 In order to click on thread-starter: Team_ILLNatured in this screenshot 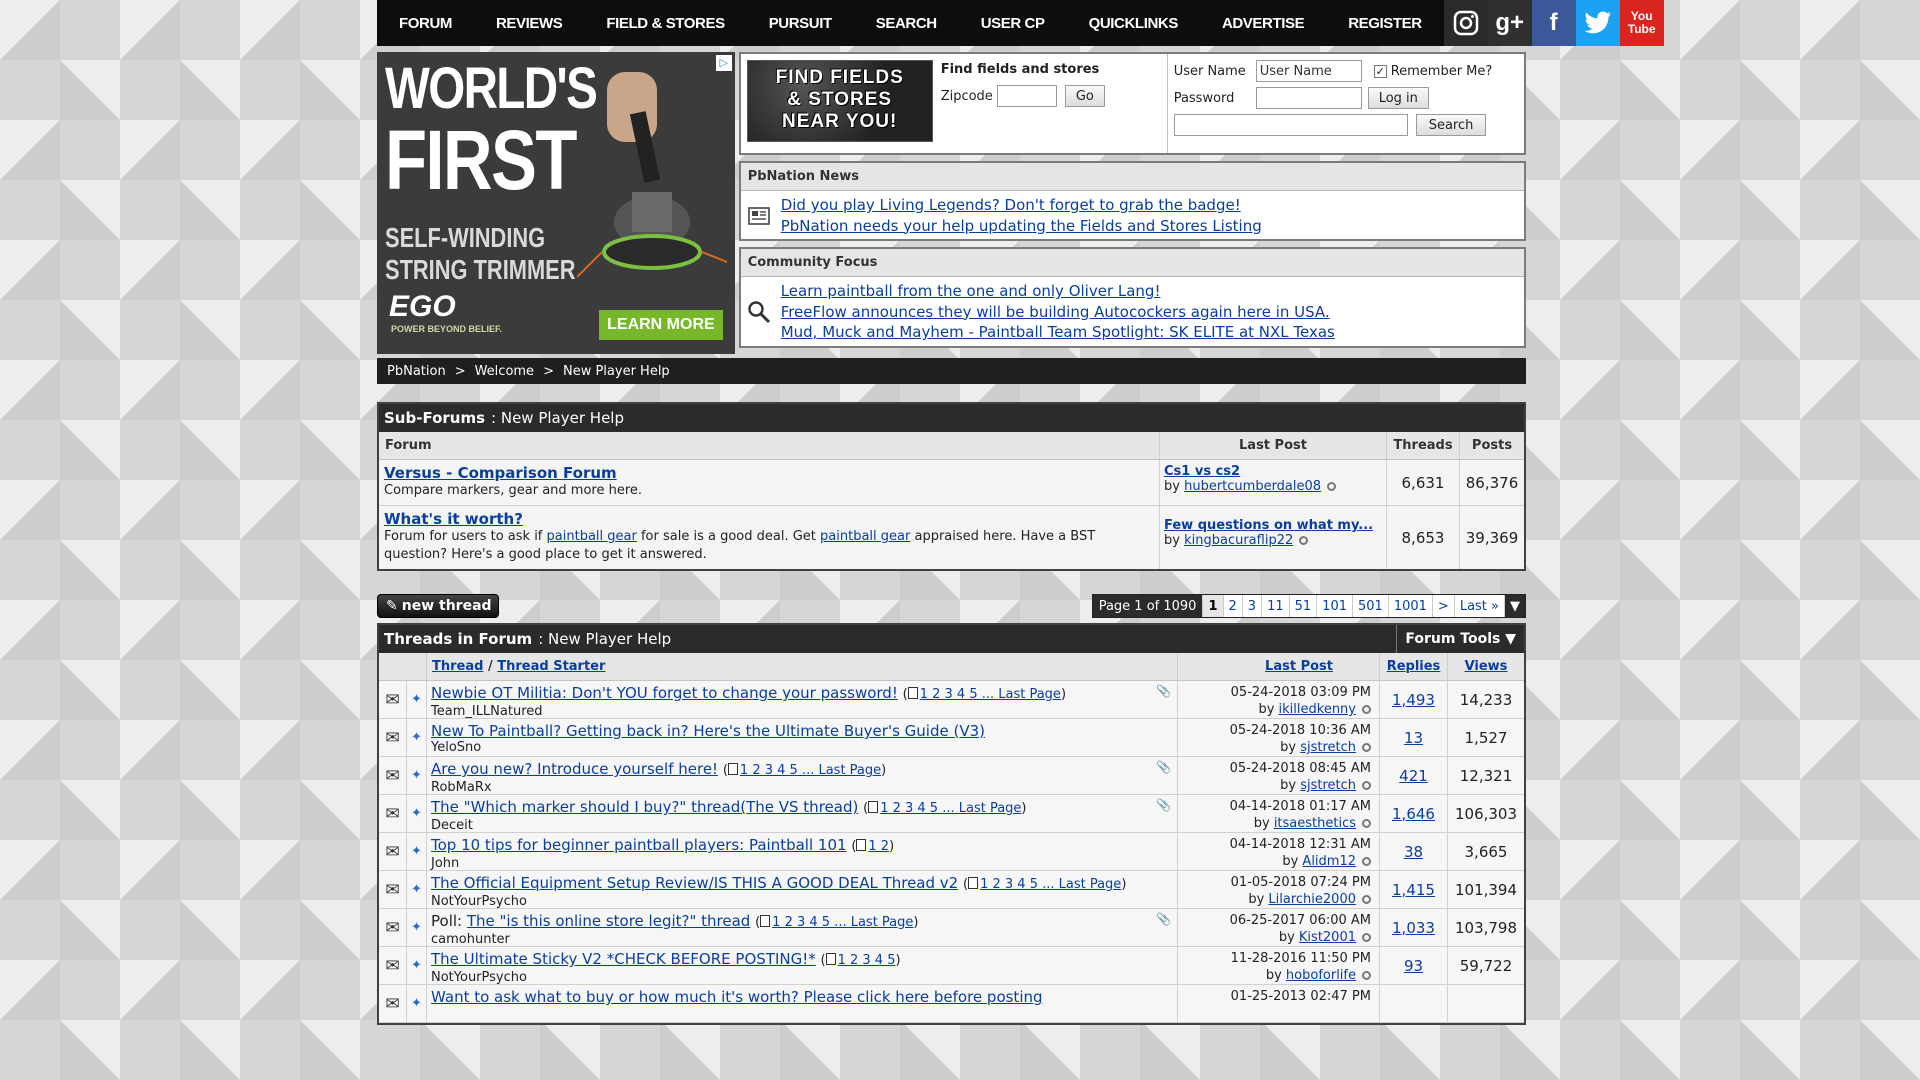, I will do `click(802, 711)`.